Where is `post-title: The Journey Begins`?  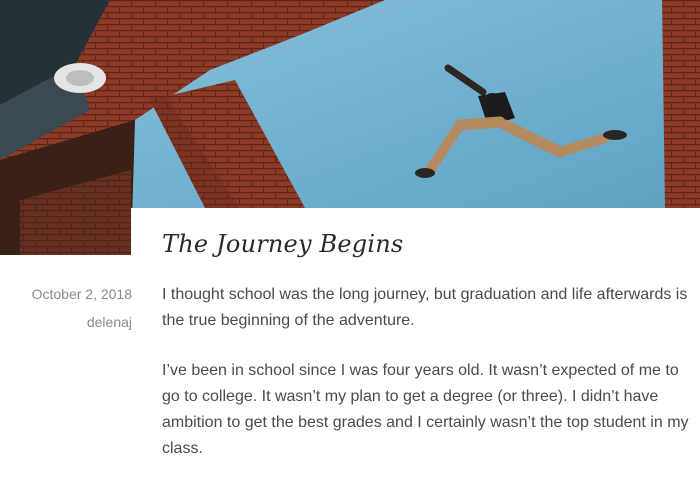 post-title: The Journey Begins is located at coordinates (282, 244).